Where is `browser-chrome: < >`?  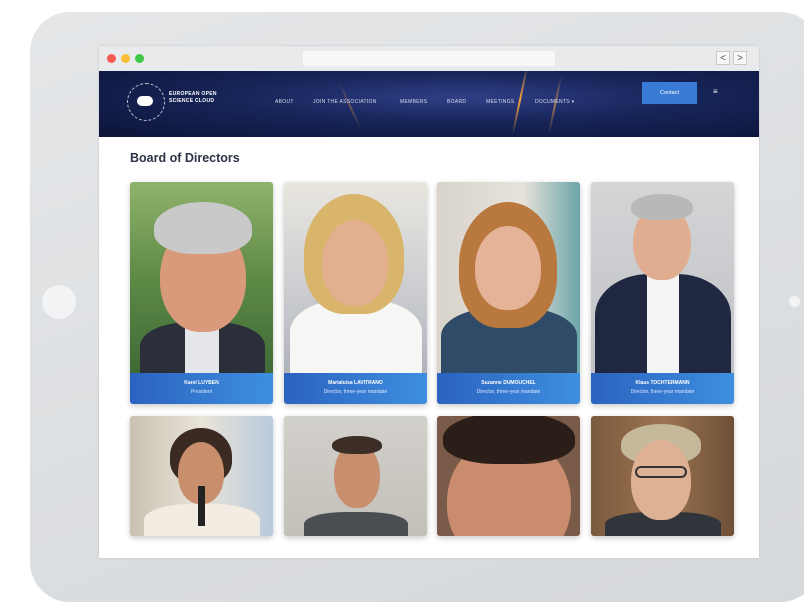 browser-chrome: < > is located at coordinates (429, 59).